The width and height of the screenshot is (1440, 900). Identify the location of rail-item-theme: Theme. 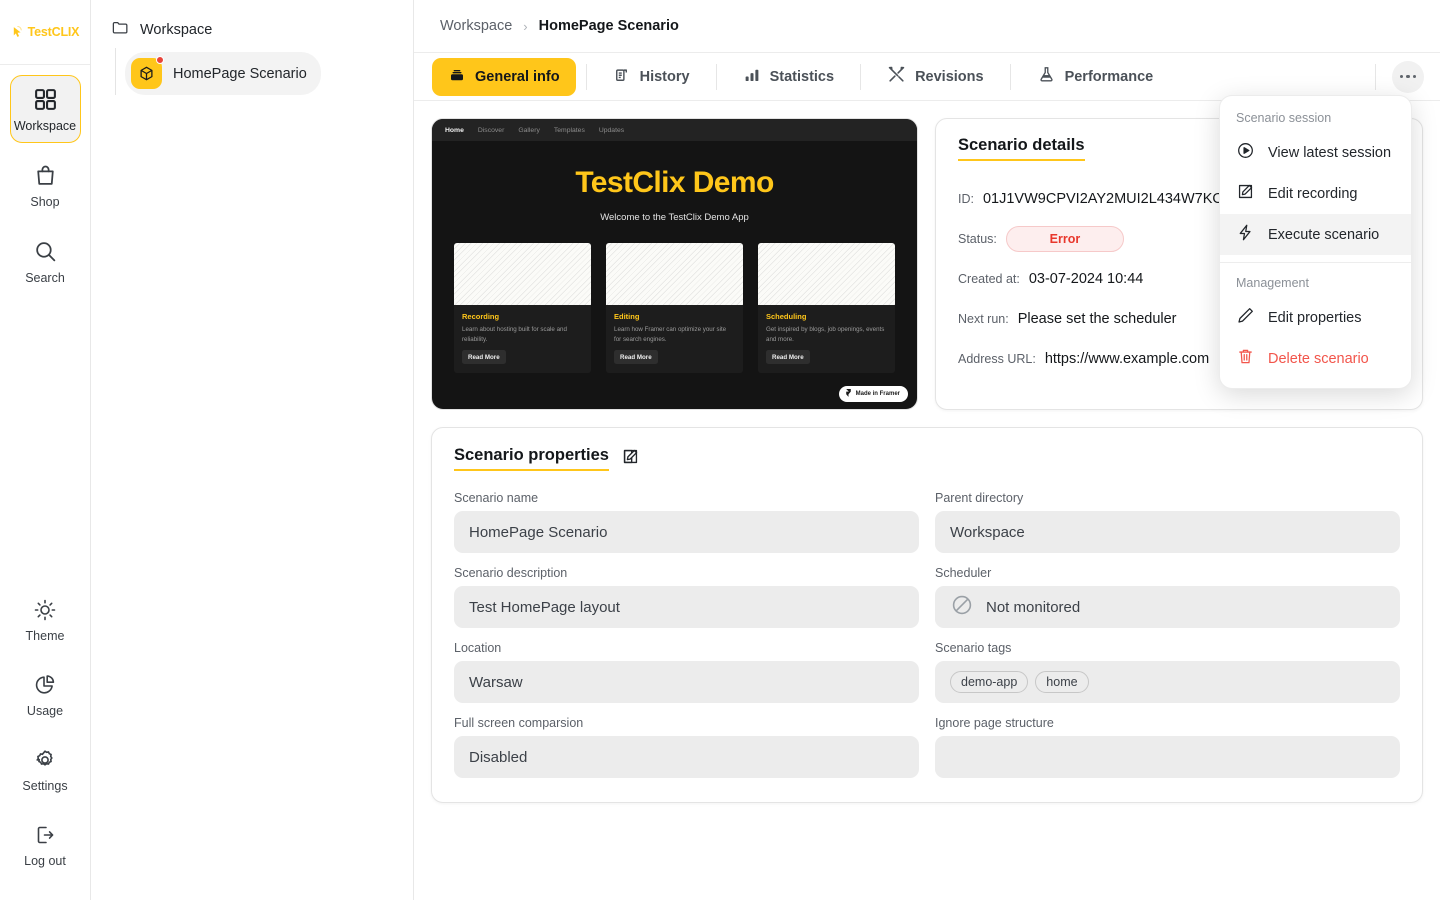
(45, 619).